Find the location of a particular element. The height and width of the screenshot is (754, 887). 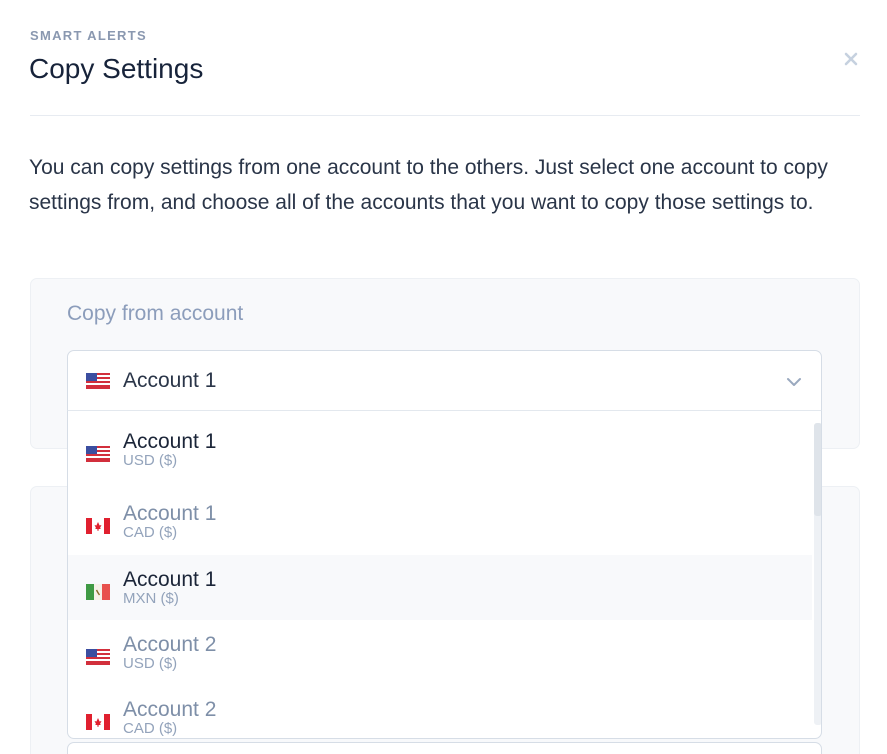

account-option: Account 1 USD ($) is located at coordinates (440, 449).